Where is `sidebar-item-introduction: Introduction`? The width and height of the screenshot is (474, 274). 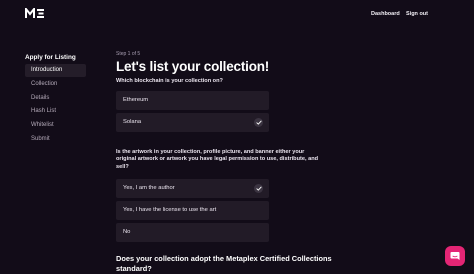 sidebar-item-introduction: Introduction is located at coordinates (55, 70).